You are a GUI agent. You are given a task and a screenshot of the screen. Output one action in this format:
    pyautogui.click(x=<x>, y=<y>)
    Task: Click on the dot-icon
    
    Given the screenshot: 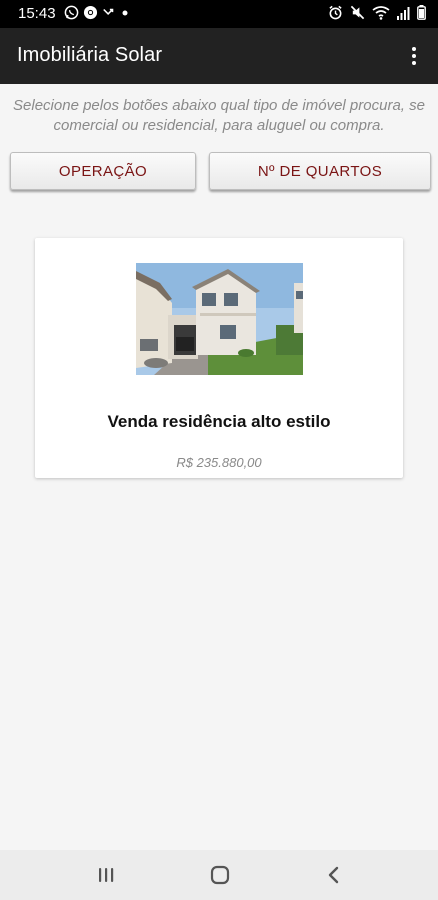 What is the action you would take?
    pyautogui.click(x=125, y=13)
    